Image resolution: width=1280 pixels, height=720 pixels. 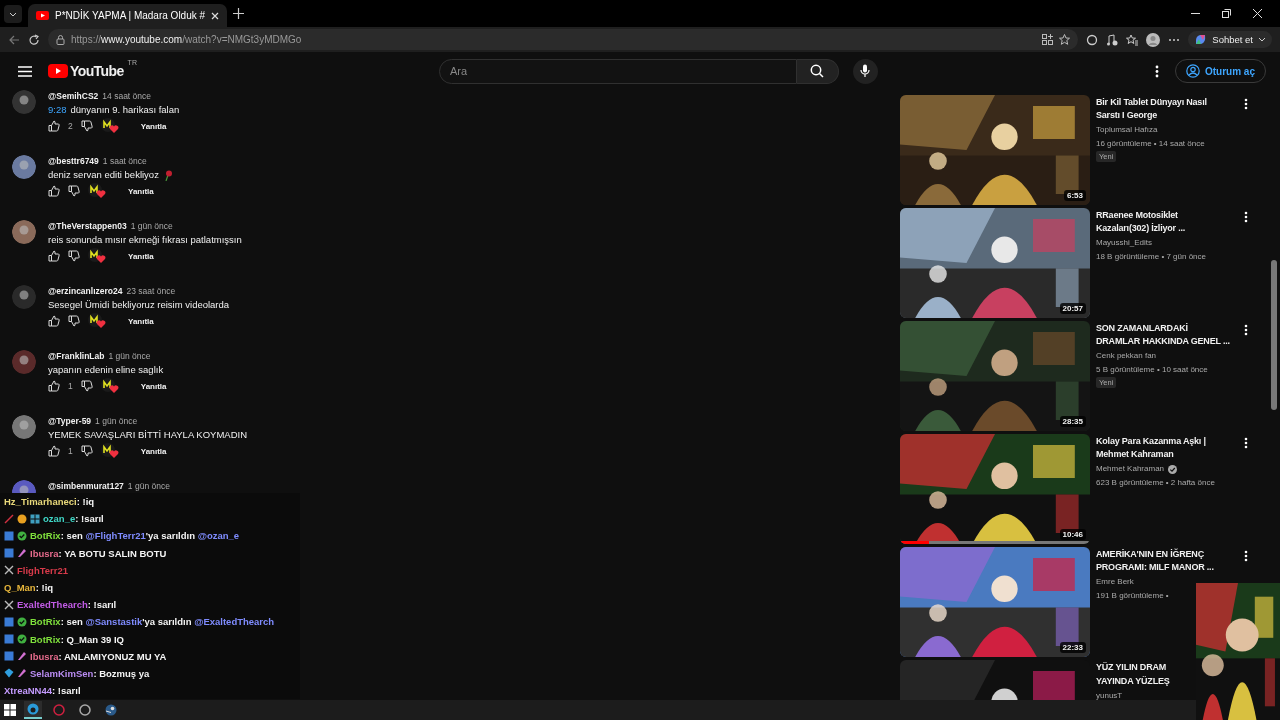 What do you see at coordinates (1126, 356) in the screenshot?
I see `channel-name: Cenk pekkan fan` at bounding box center [1126, 356].